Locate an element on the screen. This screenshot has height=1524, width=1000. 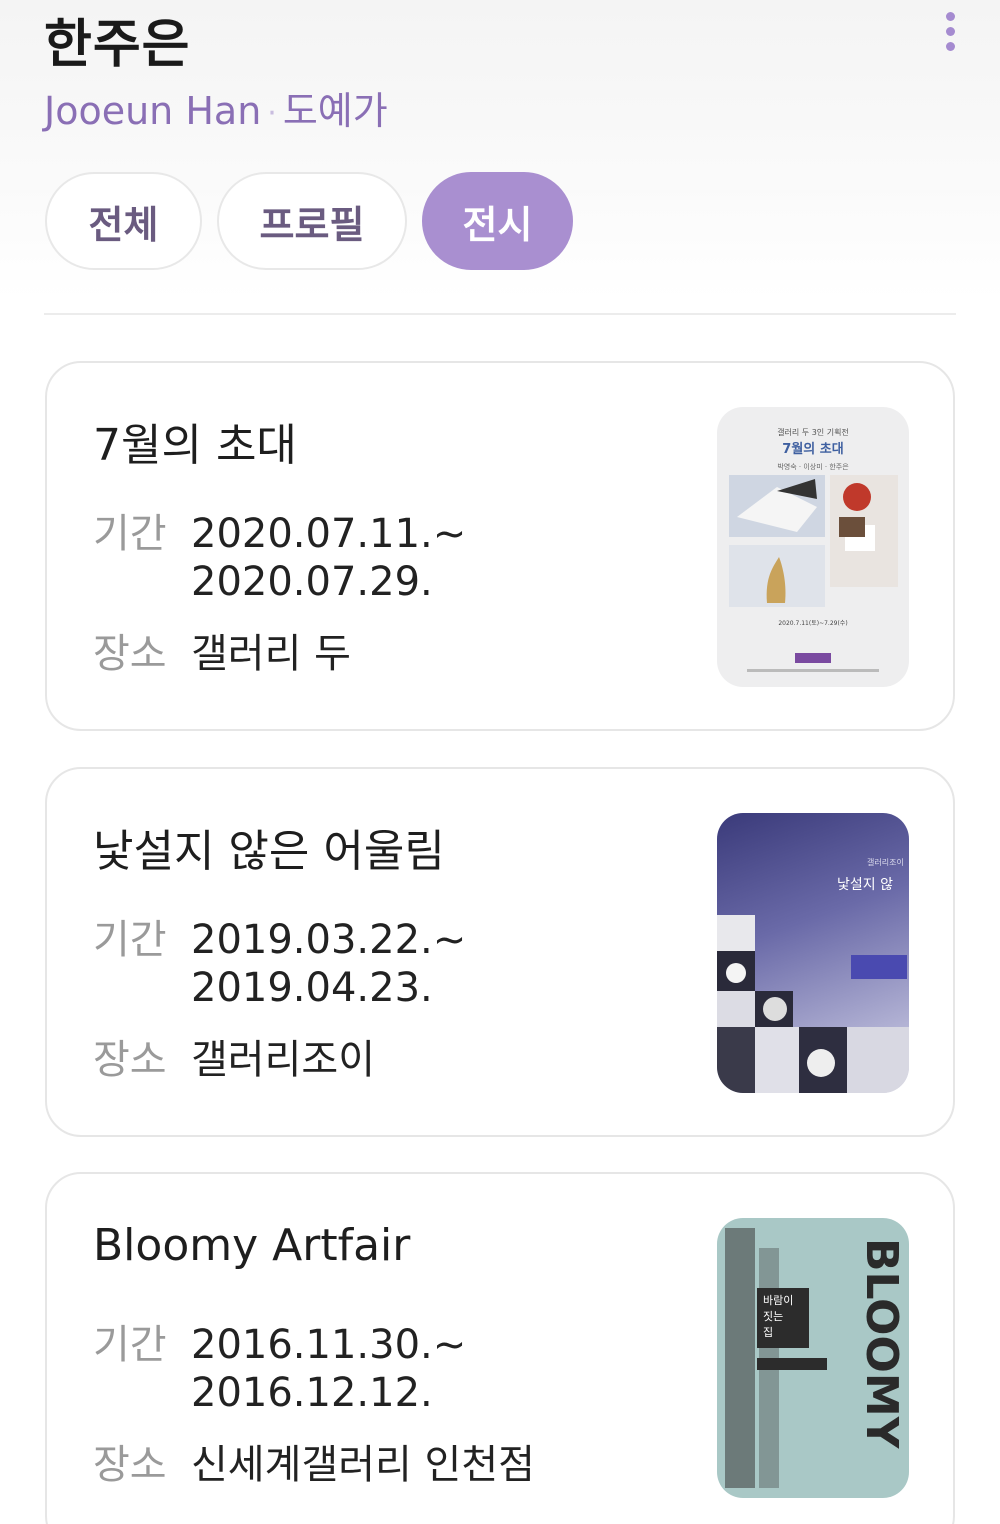
profile-subtitle: Jooeun Han · 도예가 is located at coordinates (216, 107).